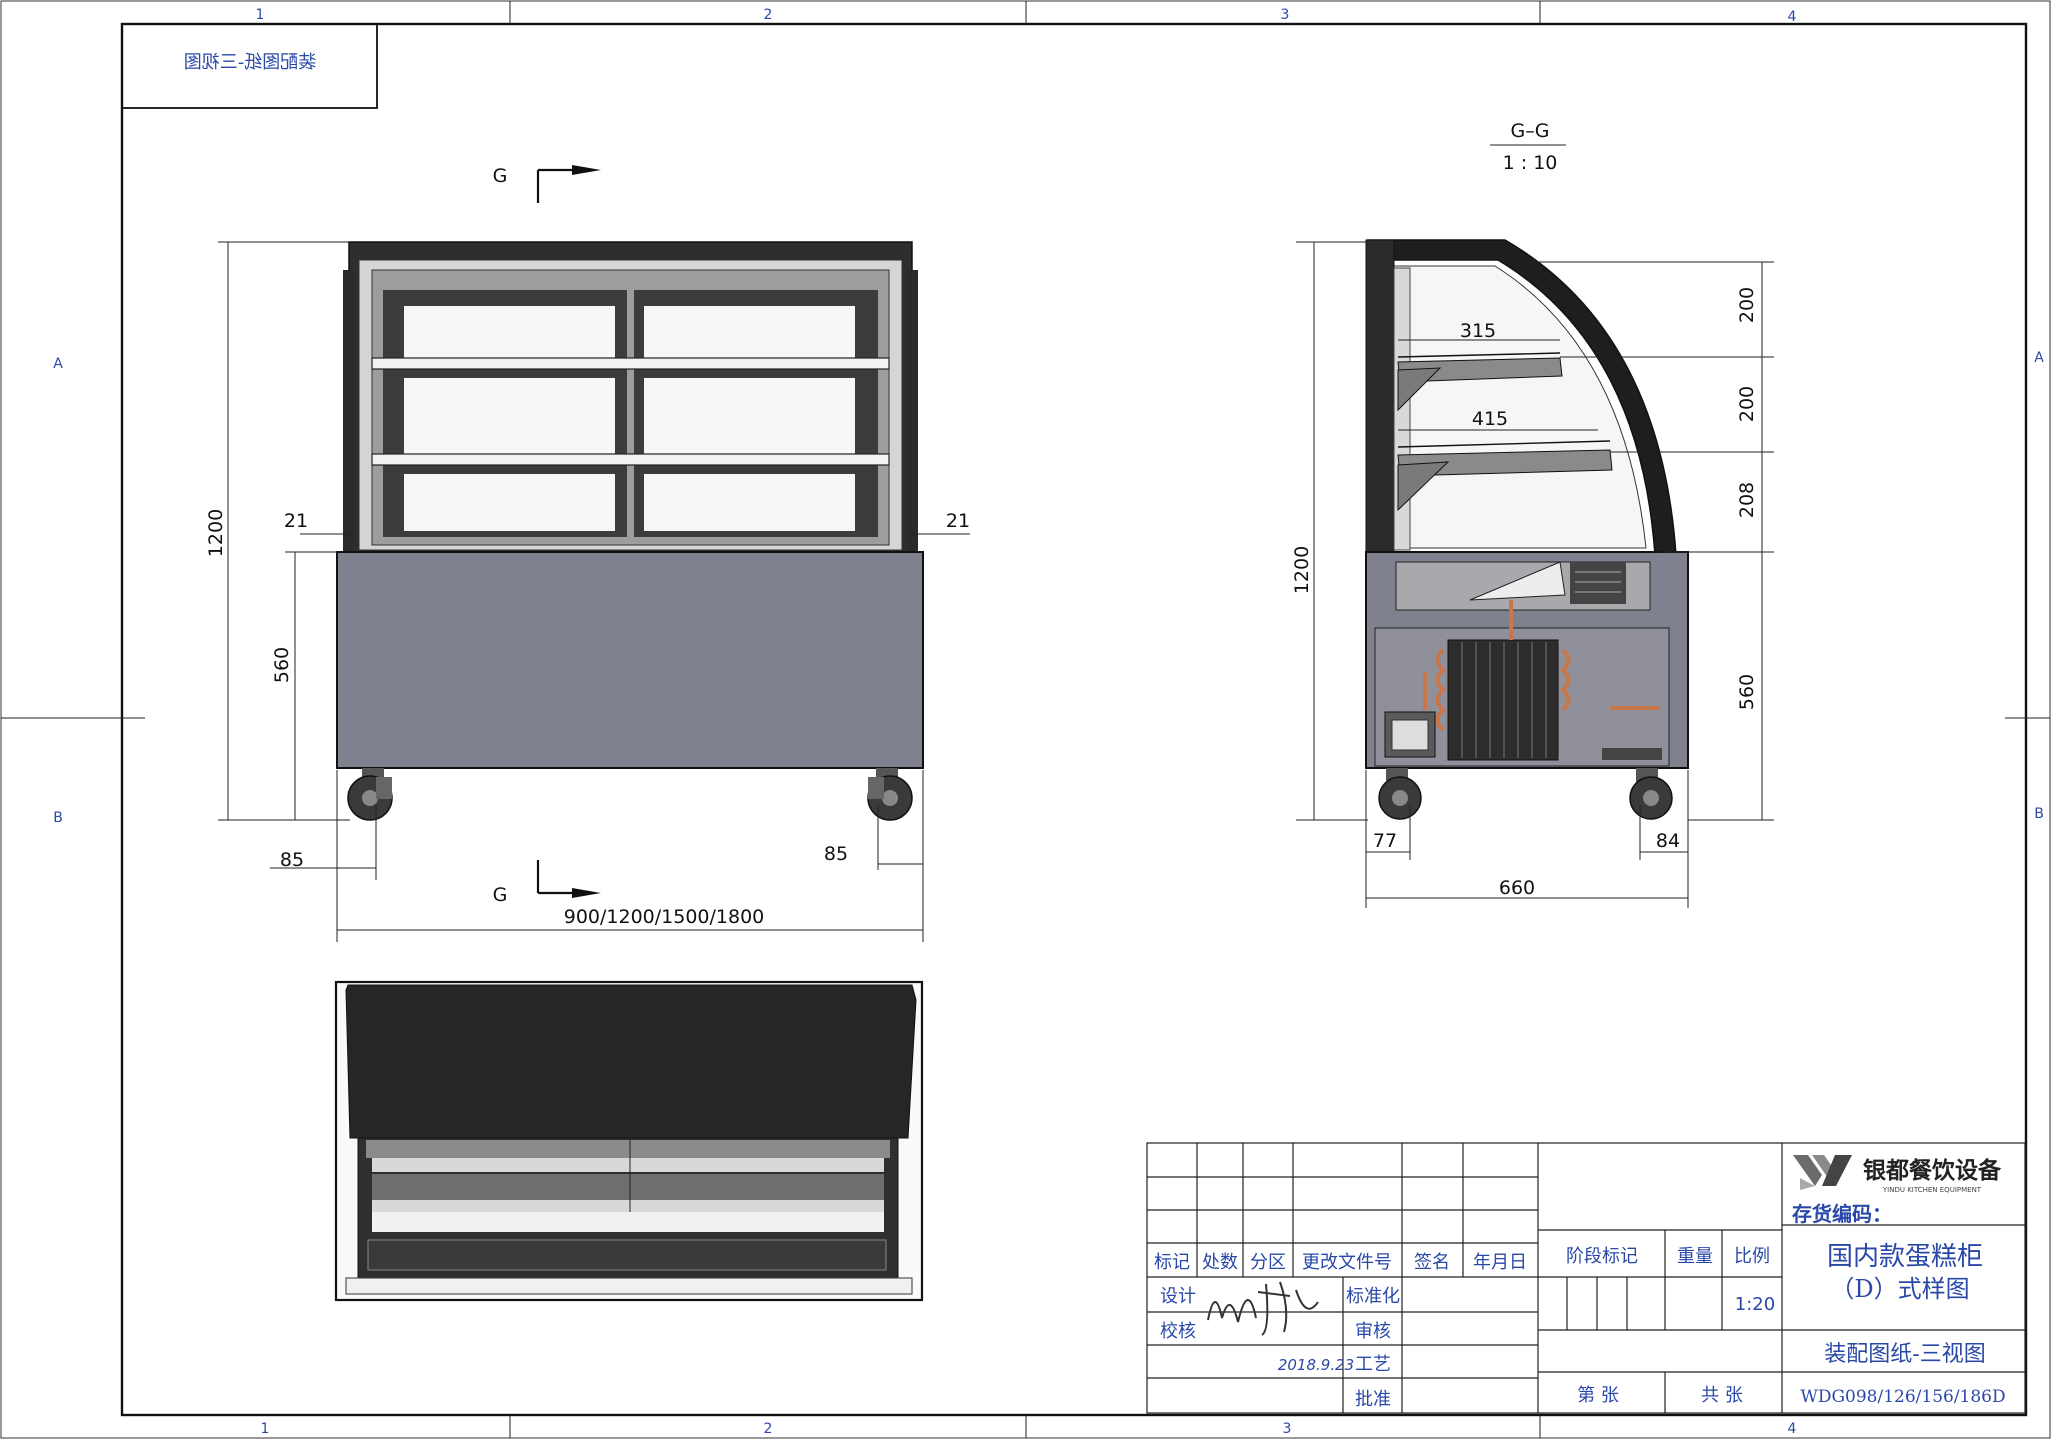 This screenshot has height=1439, width=2051. Describe the element at coordinates (1747, 500) in the screenshot. I see `dim-spacing-bottom: 208` at that location.